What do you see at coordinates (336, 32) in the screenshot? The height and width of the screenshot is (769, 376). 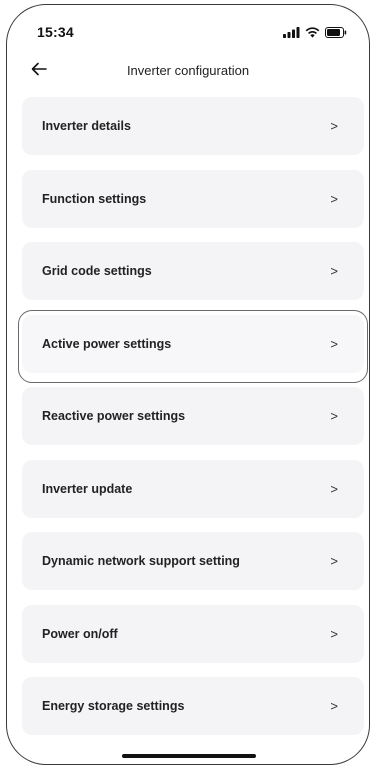 I see `battery-icon` at bounding box center [336, 32].